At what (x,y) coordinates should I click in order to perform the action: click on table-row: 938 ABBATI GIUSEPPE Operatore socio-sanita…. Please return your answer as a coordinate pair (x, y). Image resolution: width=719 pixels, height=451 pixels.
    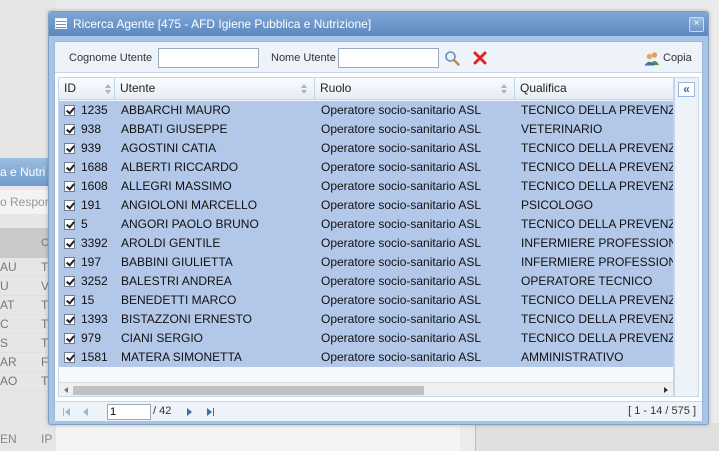
    Looking at the image, I should click on (366, 129).